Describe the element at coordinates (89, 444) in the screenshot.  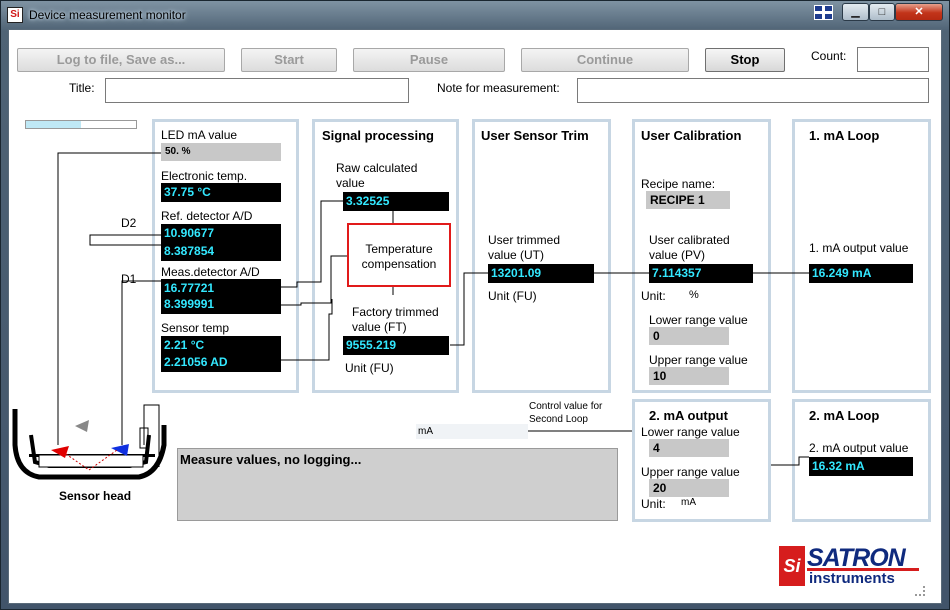
I see `sensor-head-drawing` at that location.